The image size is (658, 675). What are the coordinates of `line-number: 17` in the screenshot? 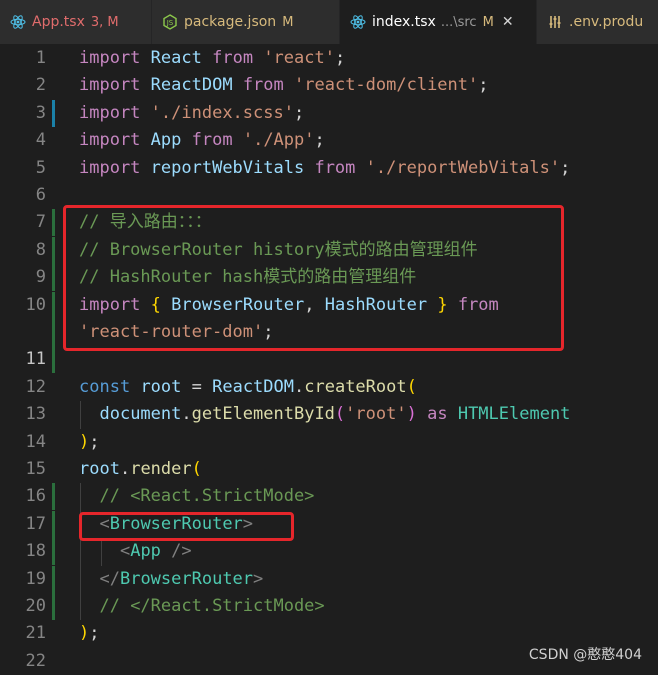 It's located at (35, 523).